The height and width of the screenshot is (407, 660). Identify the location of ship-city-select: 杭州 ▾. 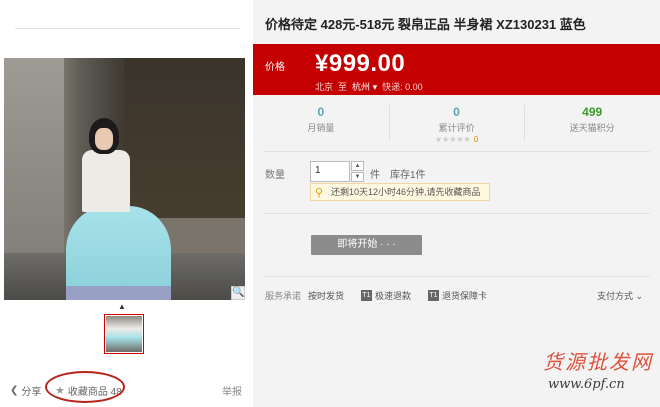
(364, 86).